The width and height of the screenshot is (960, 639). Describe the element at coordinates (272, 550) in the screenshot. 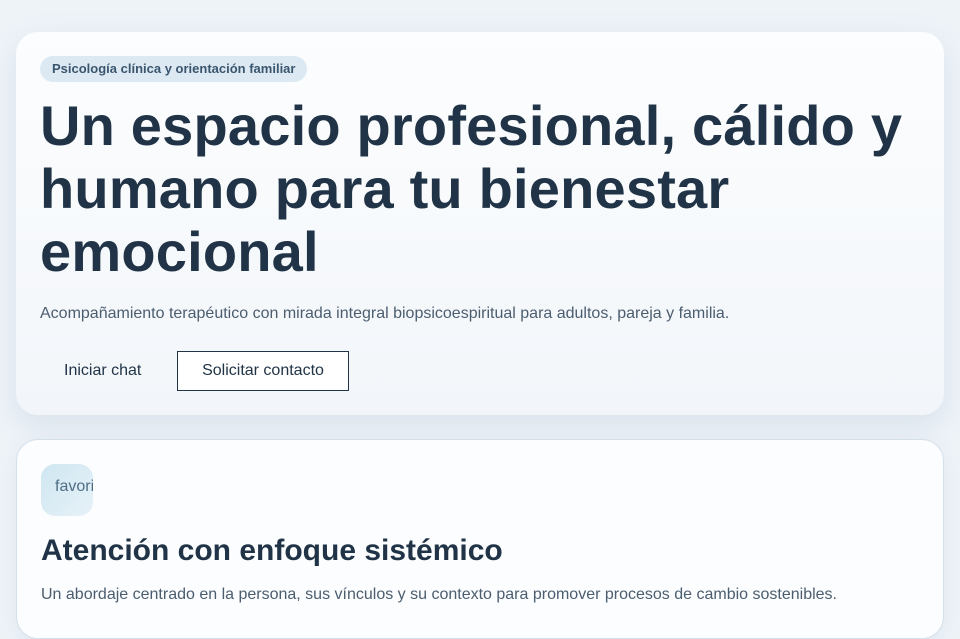

I see `feature-card-title: Atención con enfoque sistémico` at that location.